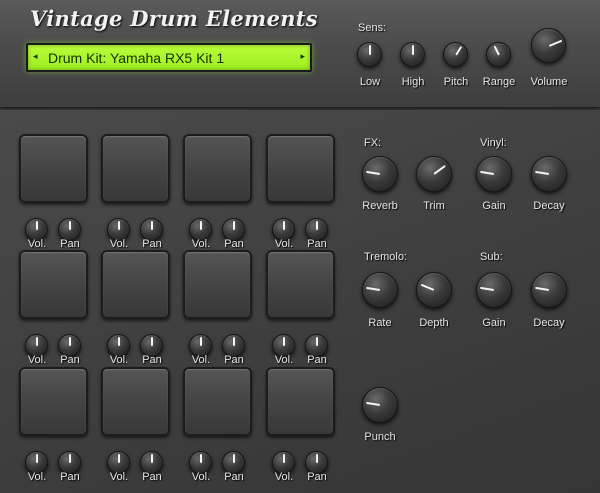 Image resolution: width=600 pixels, height=493 pixels. Describe the element at coordinates (284, 244) in the screenshot. I see `pad-4-vol-label: Vol.` at that location.